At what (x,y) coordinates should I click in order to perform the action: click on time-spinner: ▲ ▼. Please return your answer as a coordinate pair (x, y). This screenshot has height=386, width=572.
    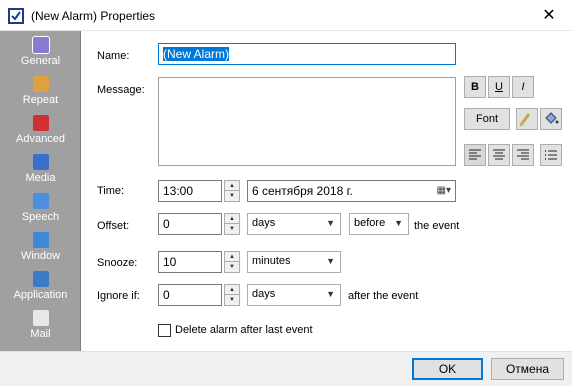
    Looking at the image, I should click on (232, 191).